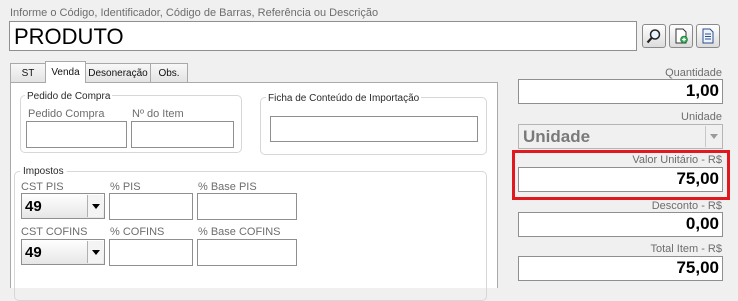  I want to click on pis-label: % PIS, so click(125, 187).